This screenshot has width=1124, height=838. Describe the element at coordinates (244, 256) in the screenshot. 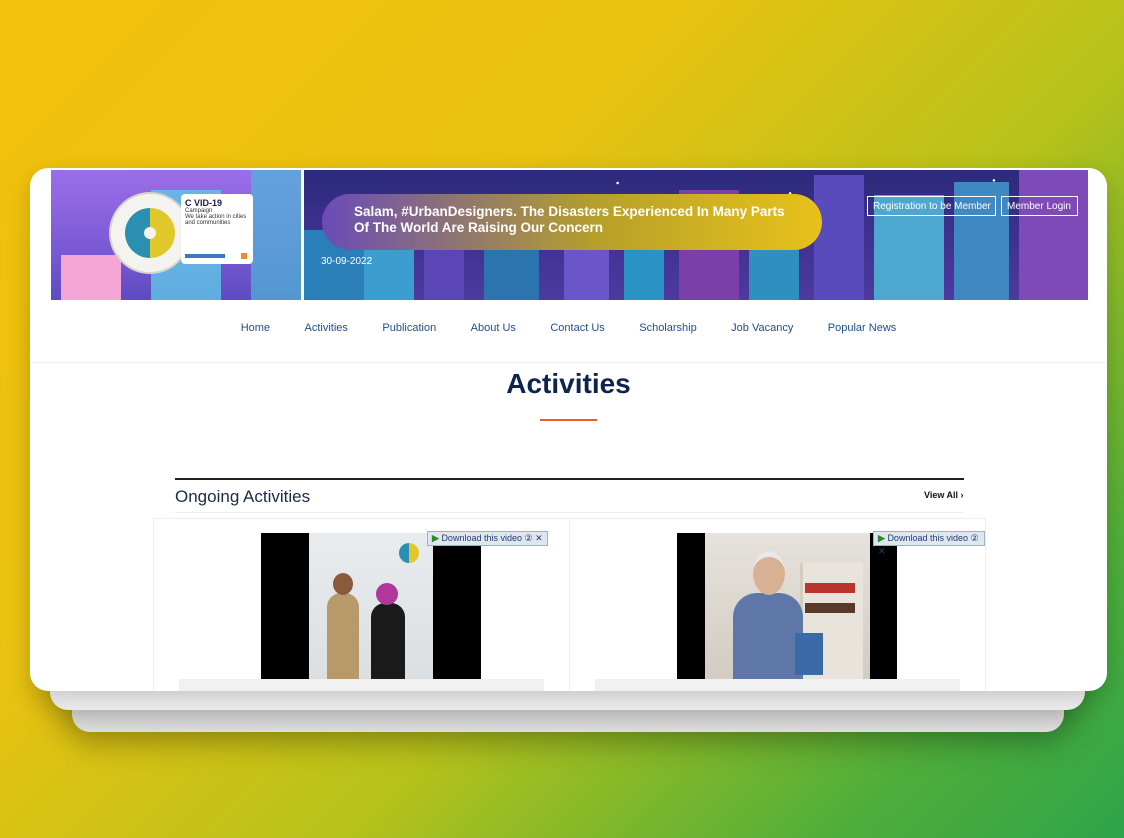

I see `covid-partner-logo` at that location.